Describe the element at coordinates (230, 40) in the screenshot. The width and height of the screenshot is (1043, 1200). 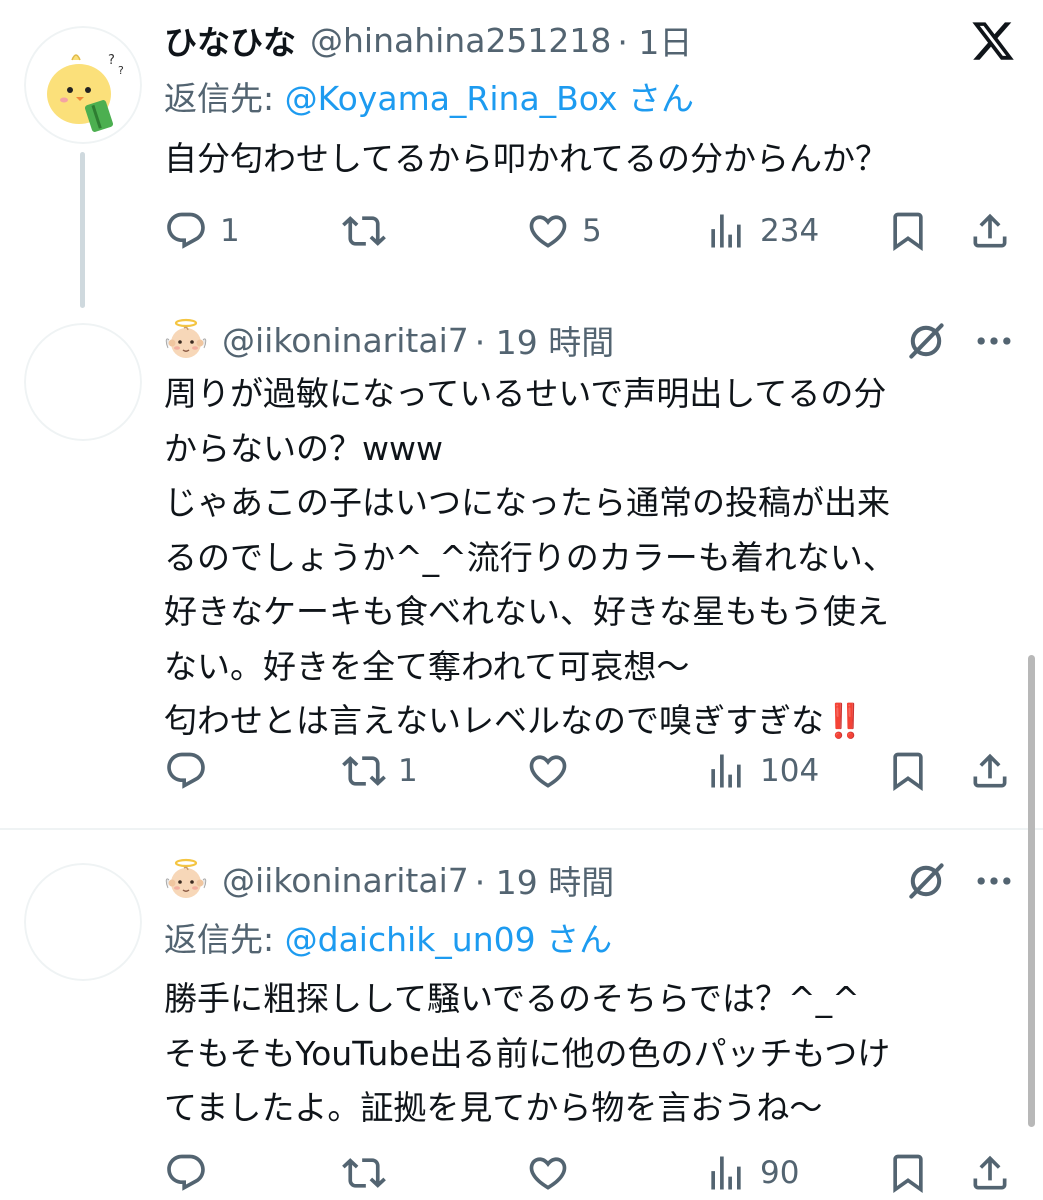
I see `display-name: ひなひな` at that location.